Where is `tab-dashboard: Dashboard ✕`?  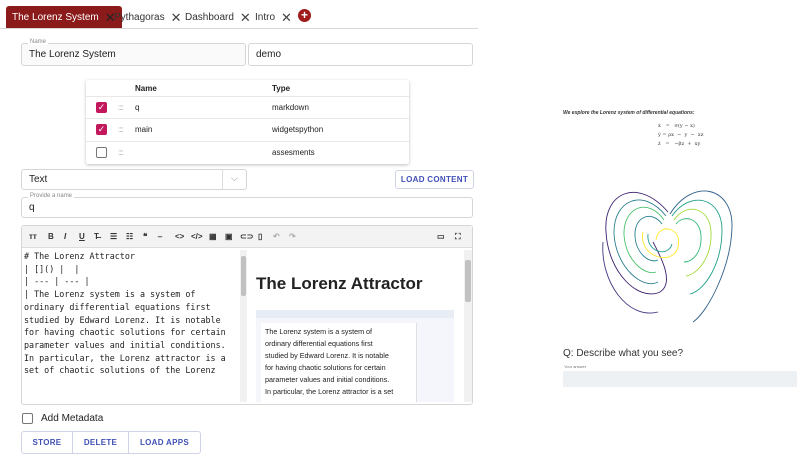 tab-dashboard: Dashboard ✕ is located at coordinates (218, 17).